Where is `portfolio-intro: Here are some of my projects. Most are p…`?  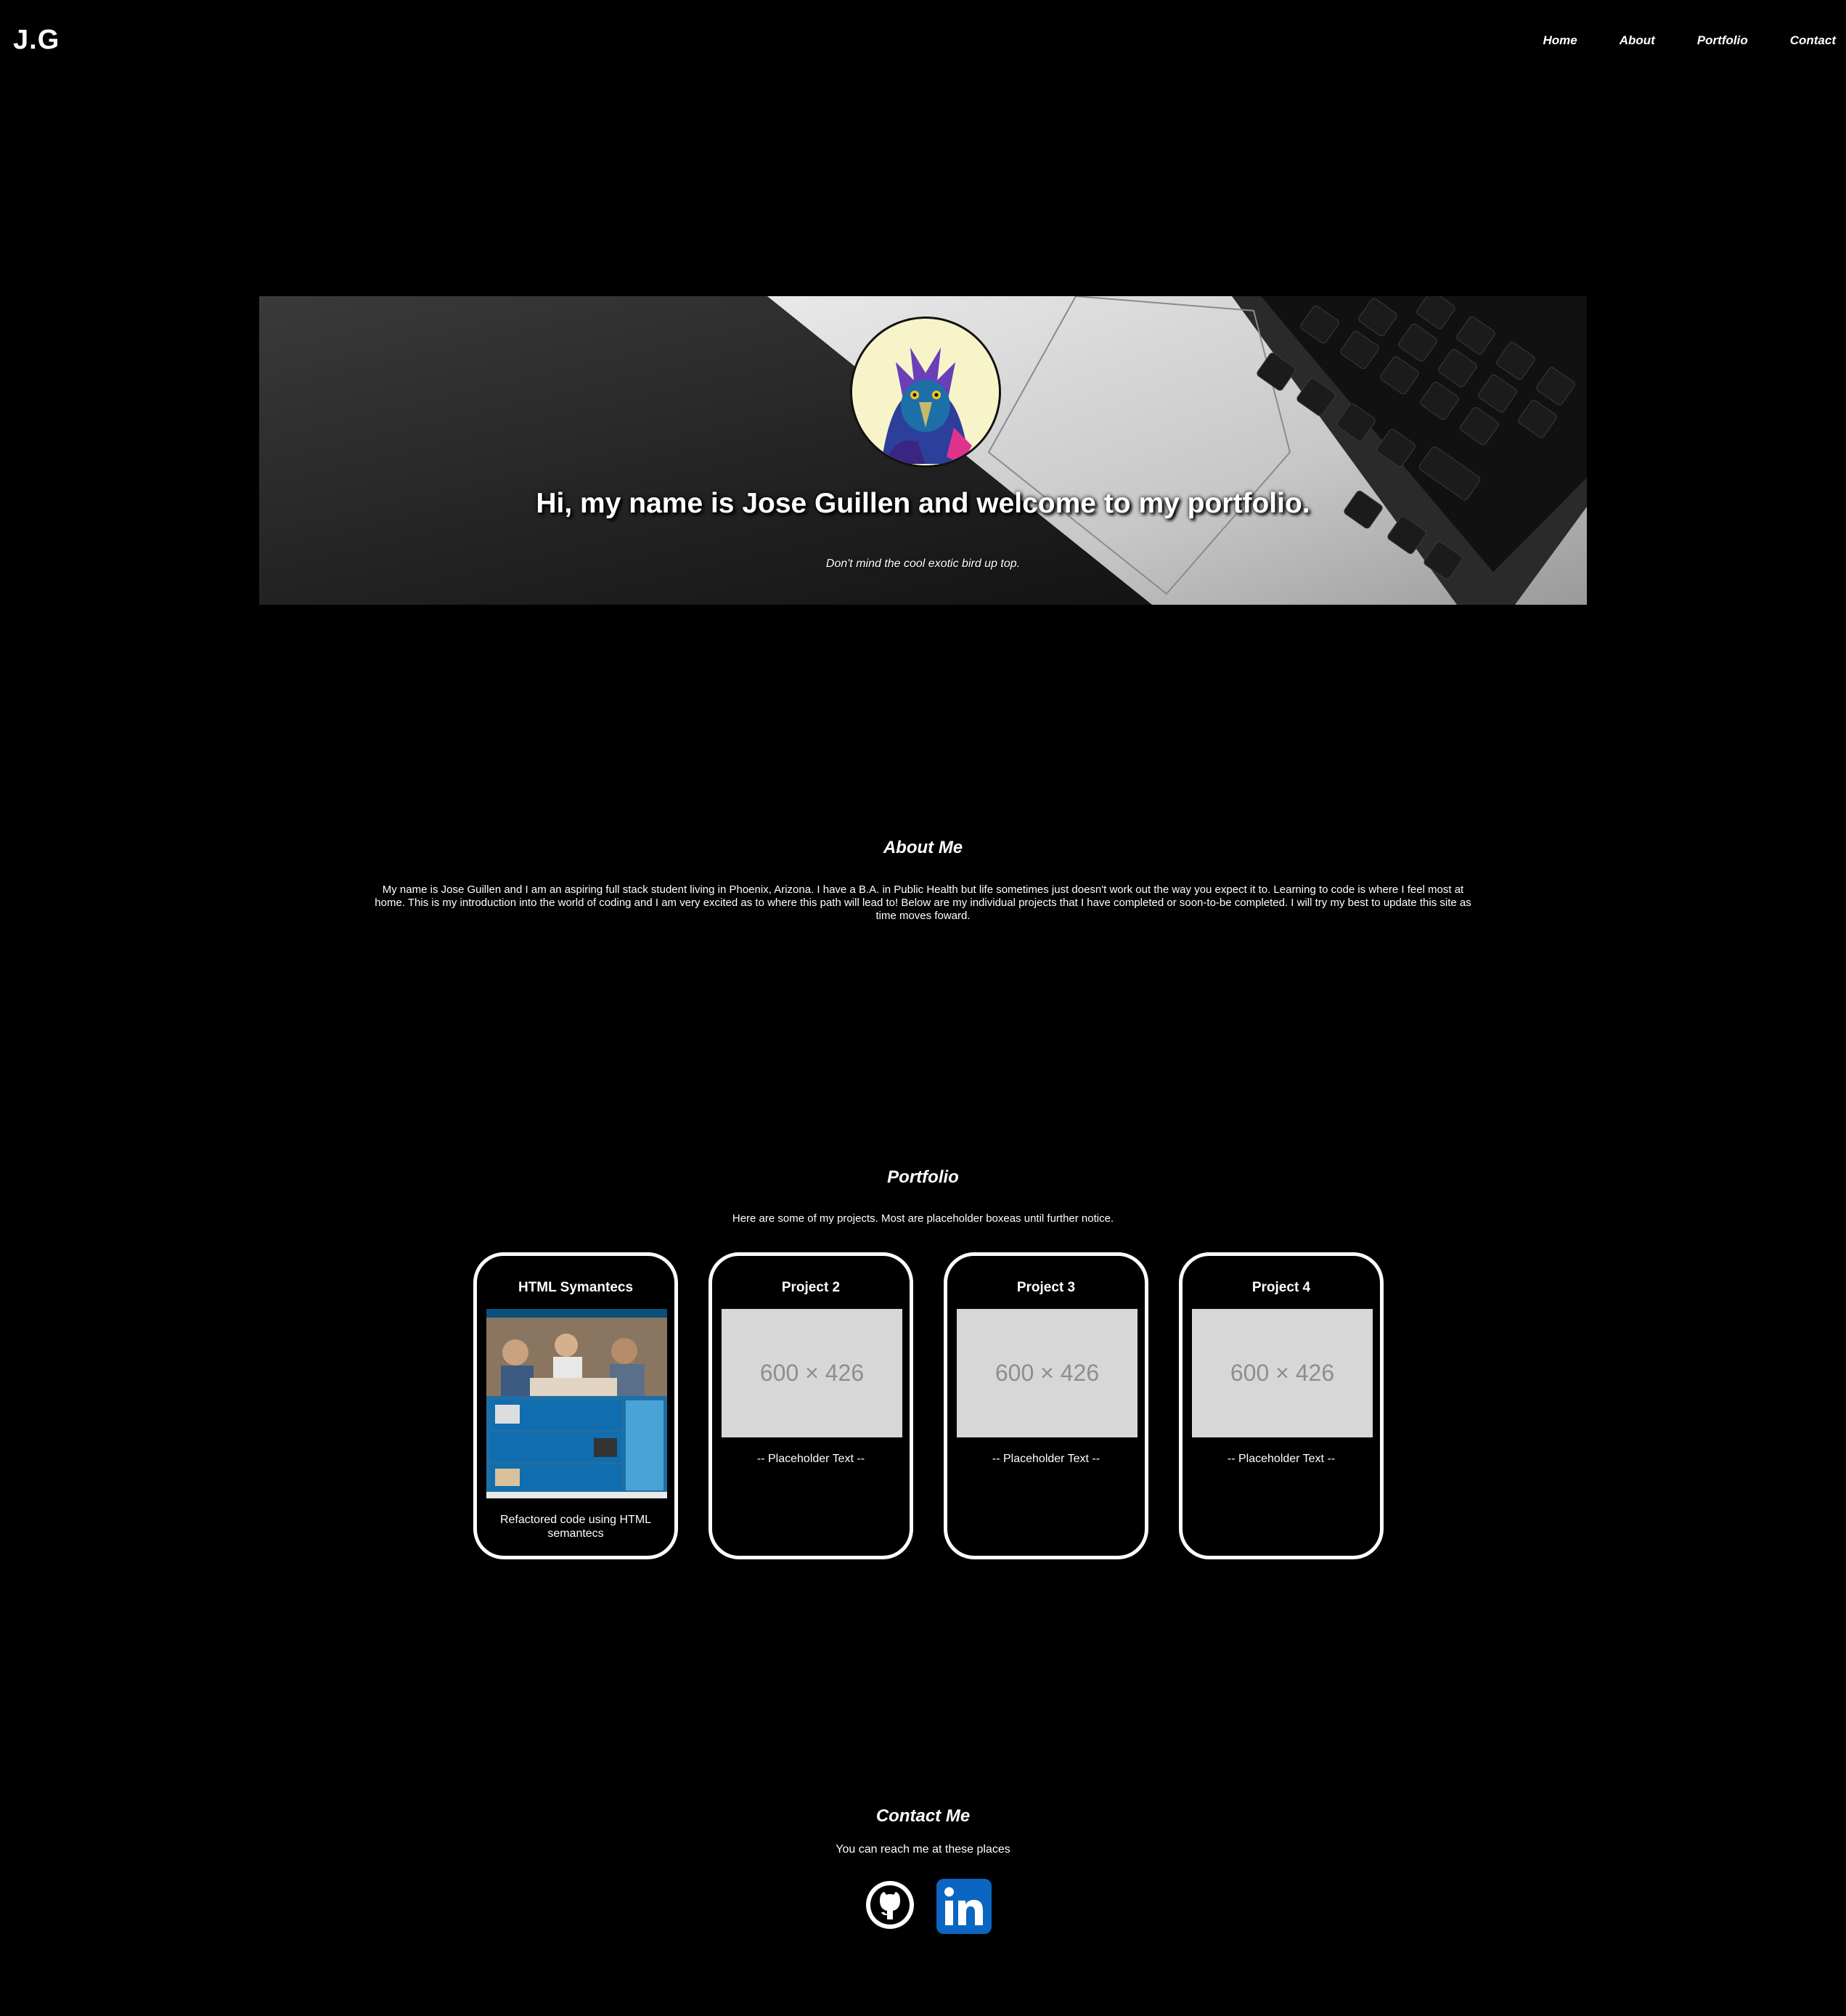 portfolio-intro: Here are some of my projects. Most are p… is located at coordinates (923, 1219).